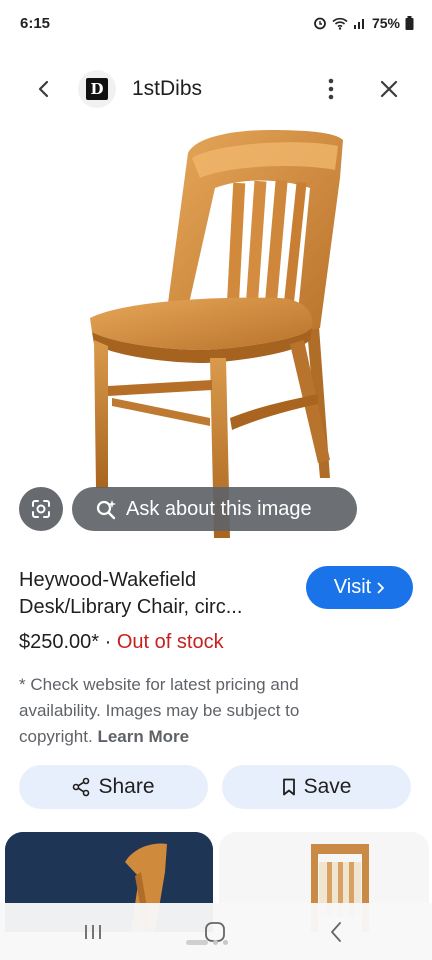  What do you see at coordinates (35, 23) in the screenshot?
I see `status-time: 6:15` at bounding box center [35, 23].